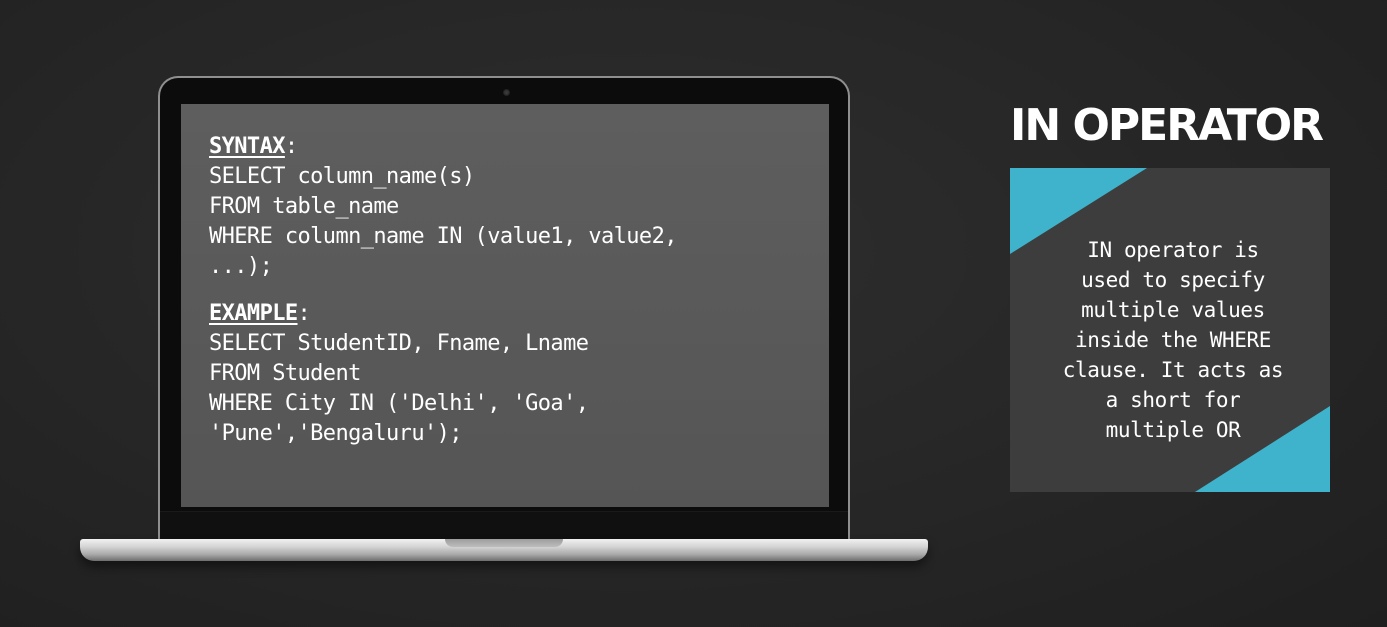  Describe the element at coordinates (399, 343) in the screenshot. I see `example-line: SELECT StudentID, Fname, Lname` at that location.